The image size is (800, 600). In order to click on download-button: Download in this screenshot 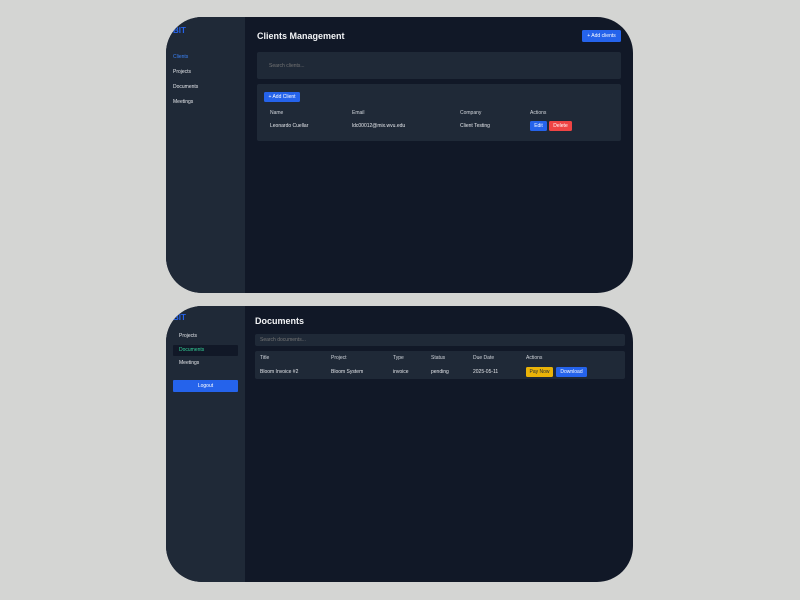, I will do `click(571, 372)`.